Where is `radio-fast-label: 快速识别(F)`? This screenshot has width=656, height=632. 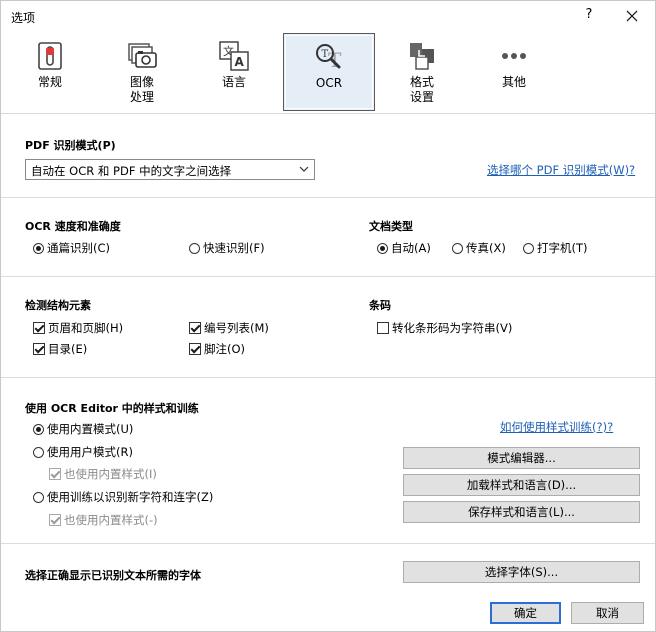
radio-fast-label: 快速识别(F) is located at coordinates (234, 248).